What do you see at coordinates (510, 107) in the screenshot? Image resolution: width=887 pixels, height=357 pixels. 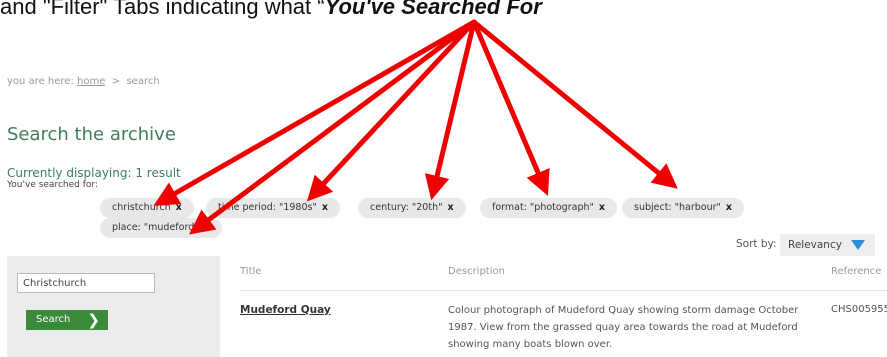 I see `arrow-to-format` at bounding box center [510, 107].